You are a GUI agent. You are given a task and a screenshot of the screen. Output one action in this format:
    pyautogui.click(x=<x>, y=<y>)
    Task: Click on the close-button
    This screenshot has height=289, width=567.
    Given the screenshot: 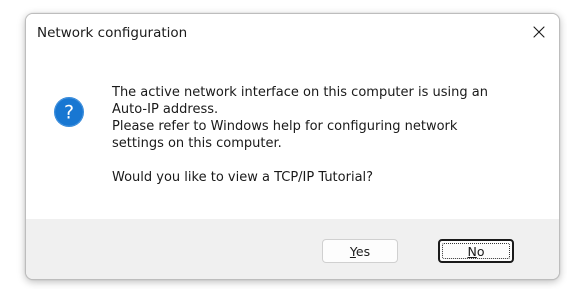 What is the action you would take?
    pyautogui.click(x=539, y=32)
    